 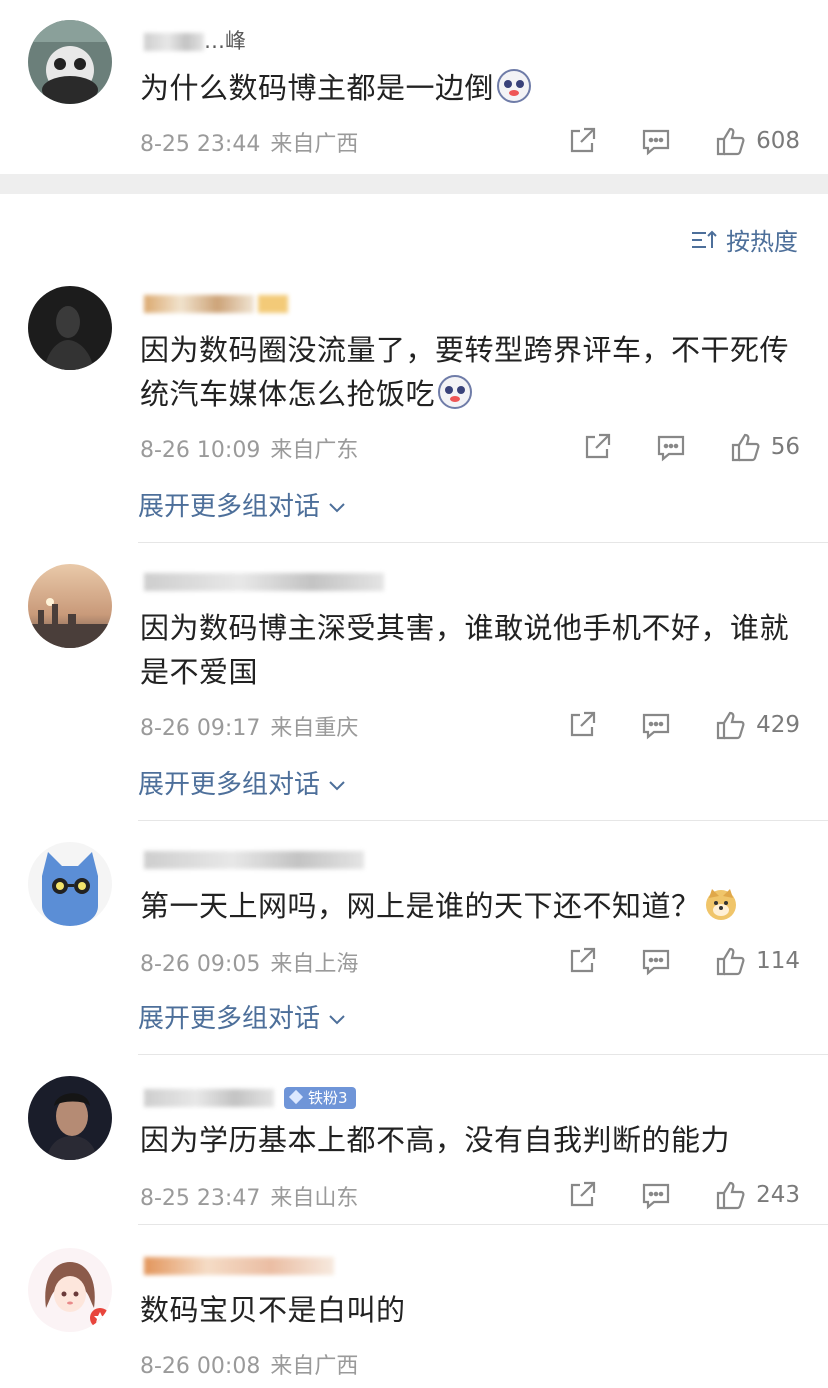 I want to click on comment-text: 数码宝贝不是白叫的, so click(x=273, y=1310).